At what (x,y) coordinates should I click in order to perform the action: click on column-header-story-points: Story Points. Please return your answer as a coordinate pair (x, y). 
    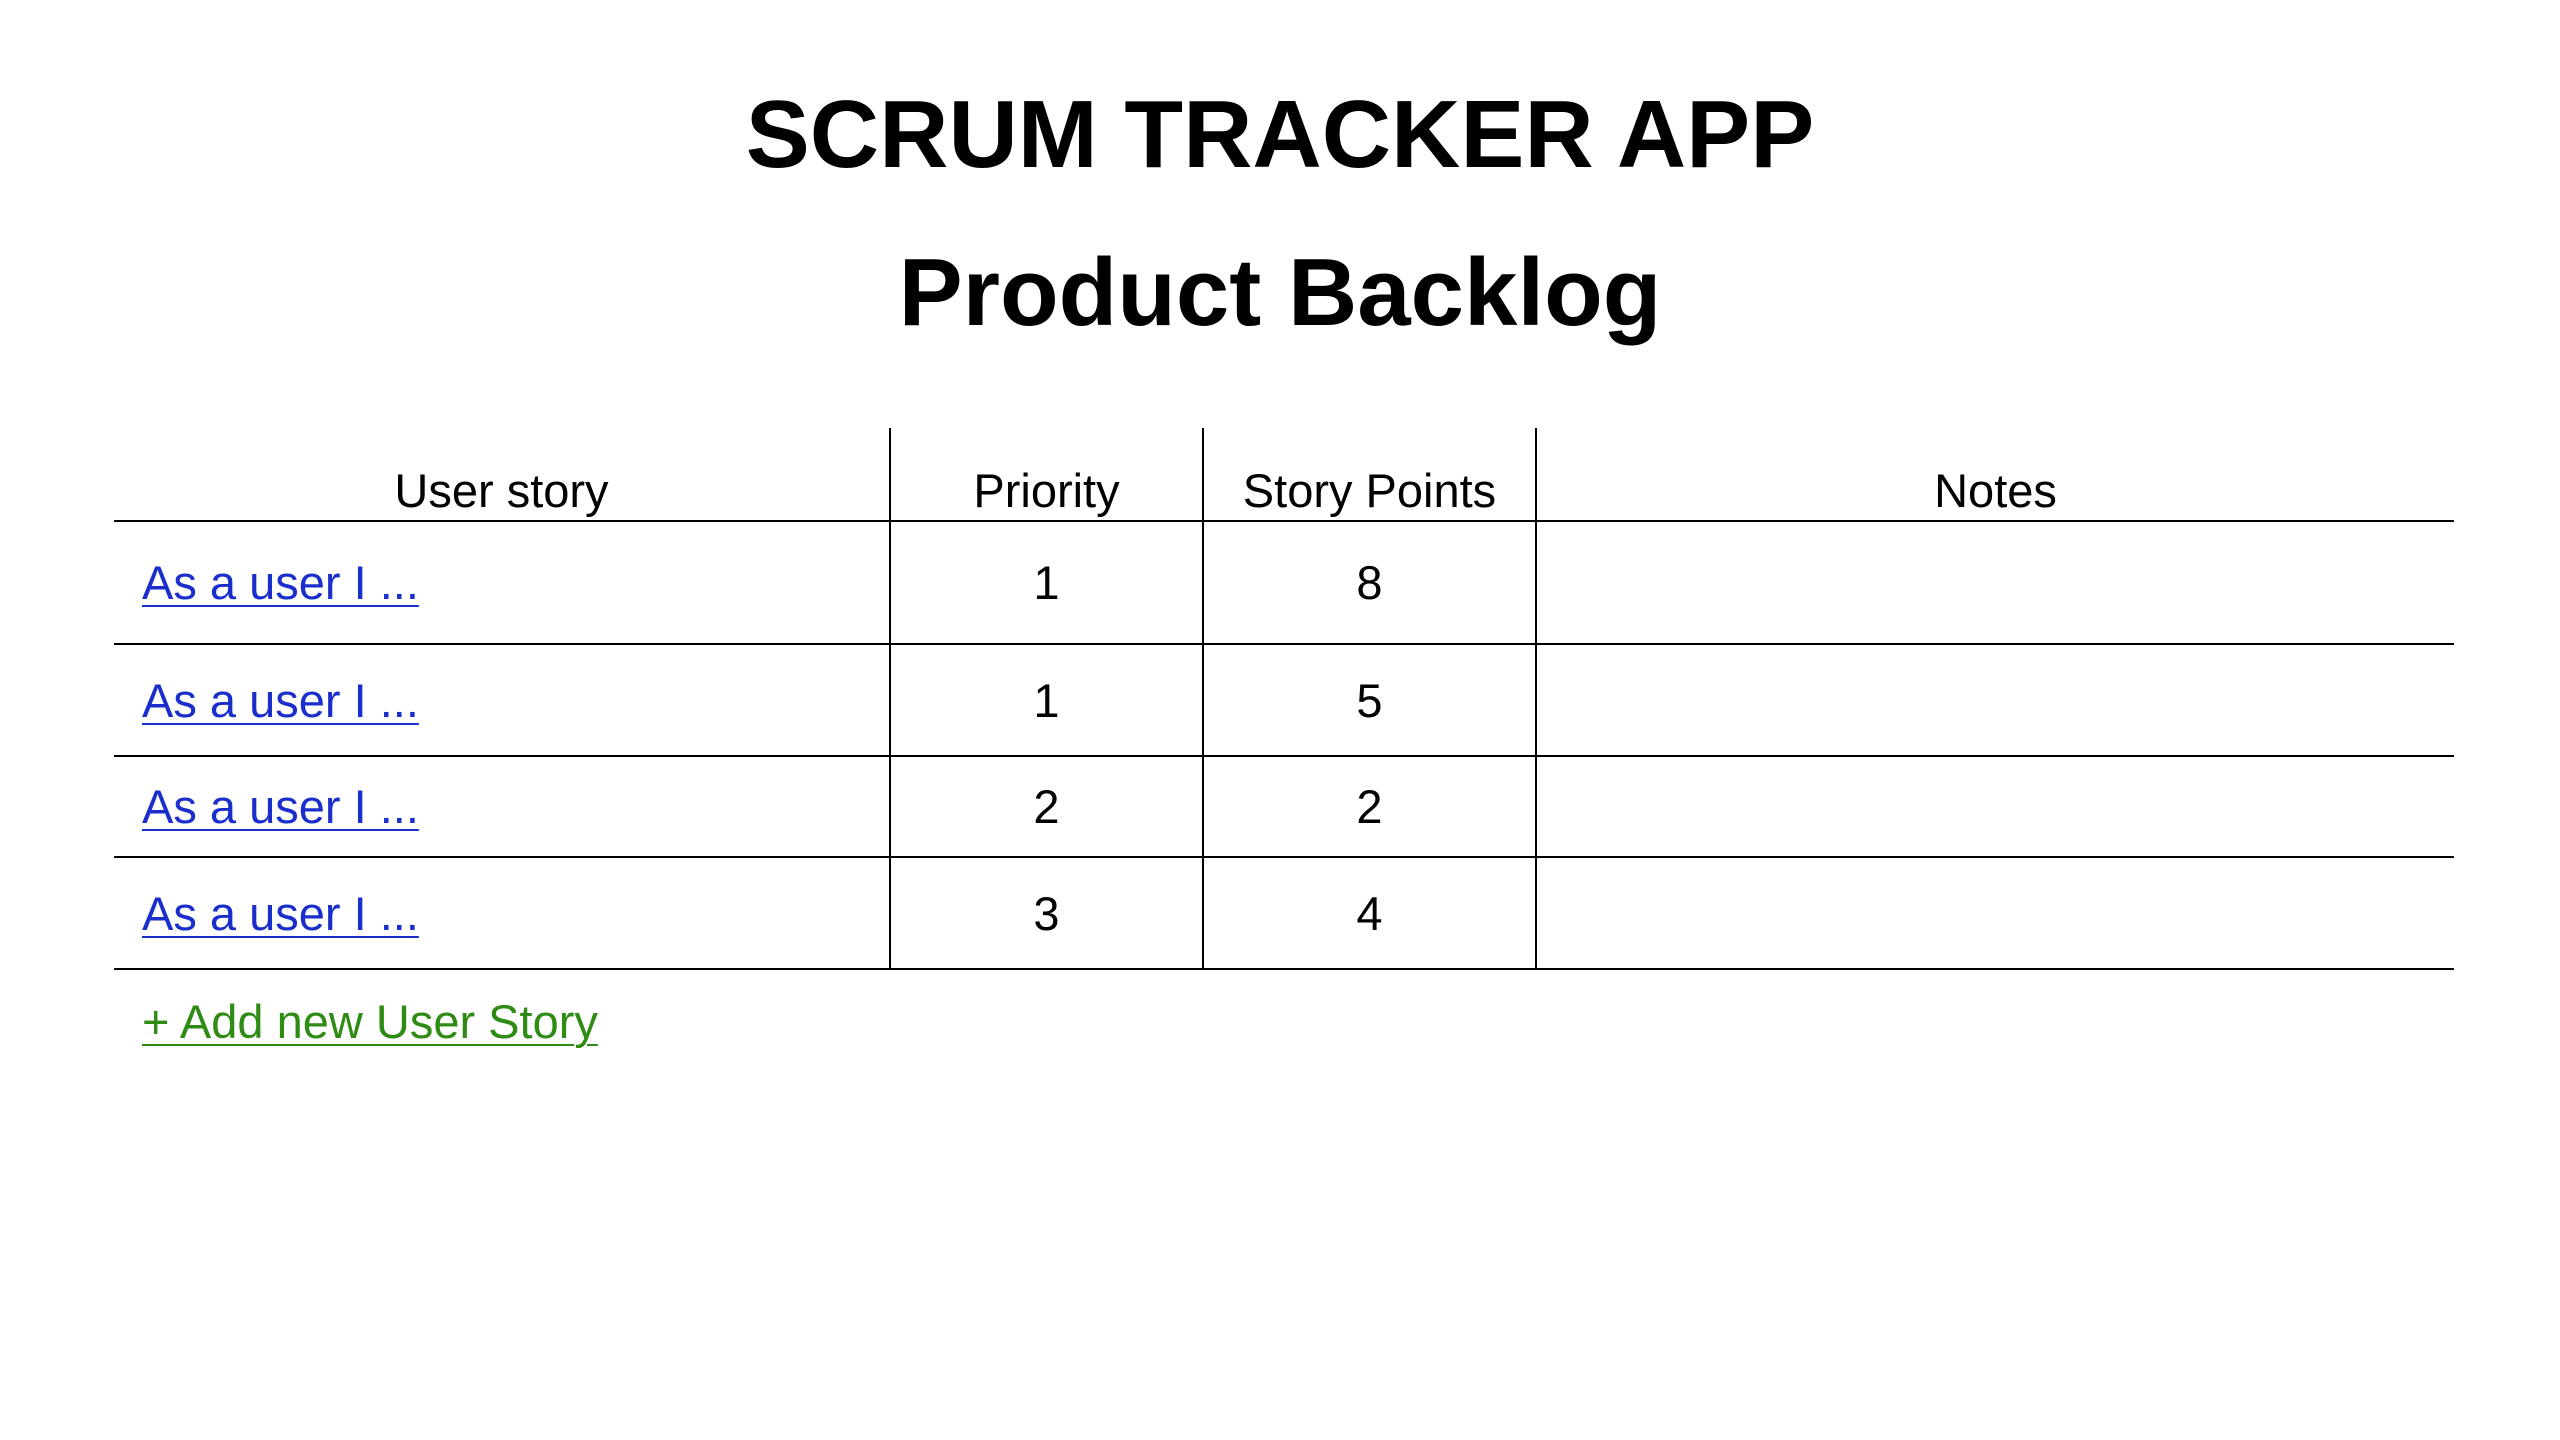
    Looking at the image, I should click on (1369, 475).